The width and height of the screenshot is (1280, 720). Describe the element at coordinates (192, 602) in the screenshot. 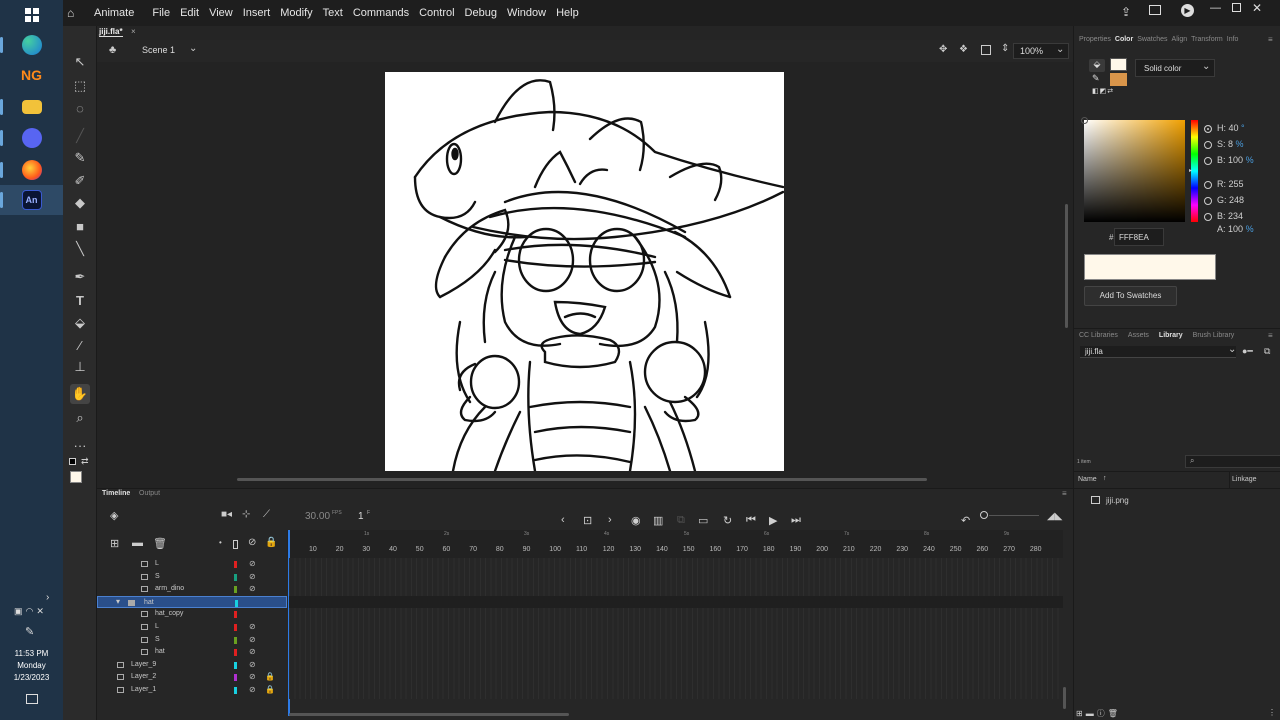

I see `layer-row: ▾ hat` at that location.